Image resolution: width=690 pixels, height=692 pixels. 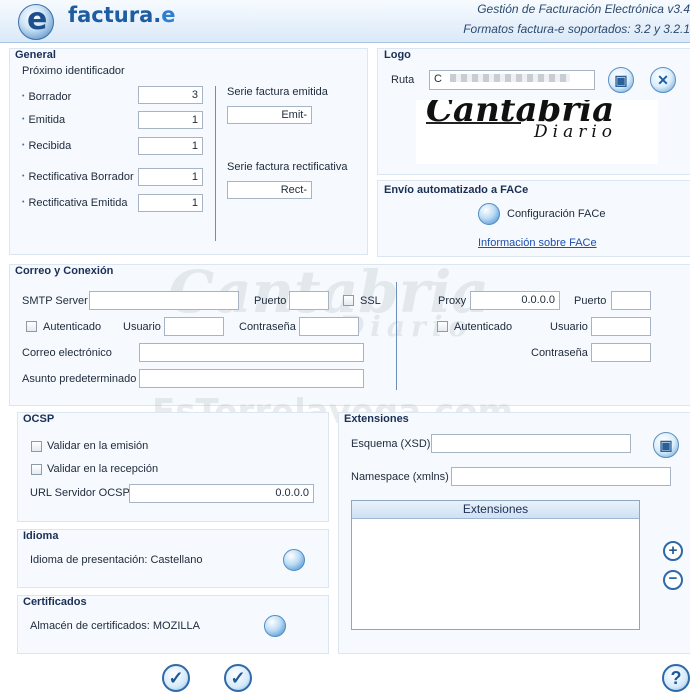 What do you see at coordinates (46, 97) in the screenshot?
I see `borrador-label: Borrador` at bounding box center [46, 97].